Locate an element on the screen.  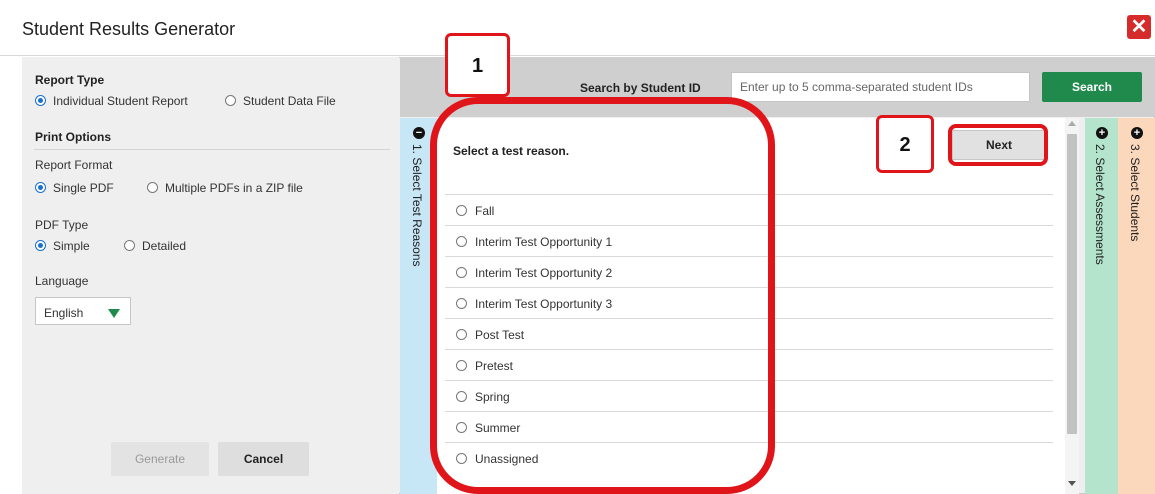
close-icon: ✕ is located at coordinates (1139, 27).